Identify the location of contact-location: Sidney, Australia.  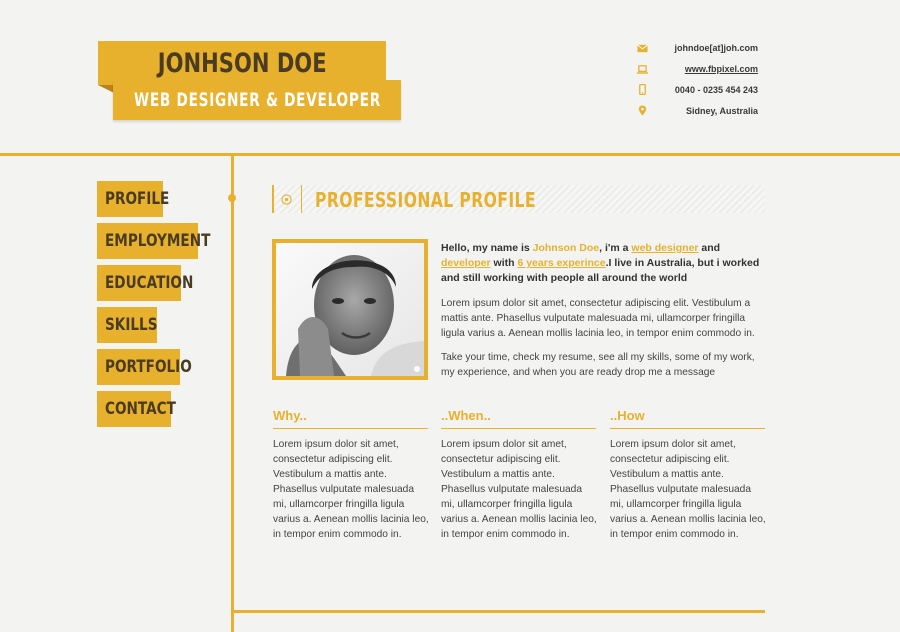
(721, 111).